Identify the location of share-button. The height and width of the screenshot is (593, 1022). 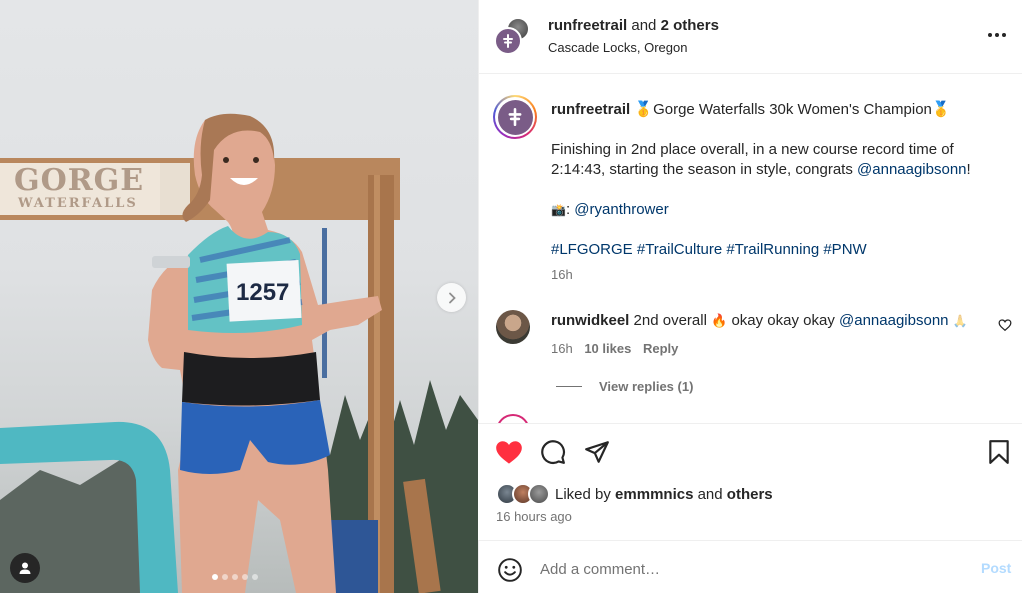
(597, 452).